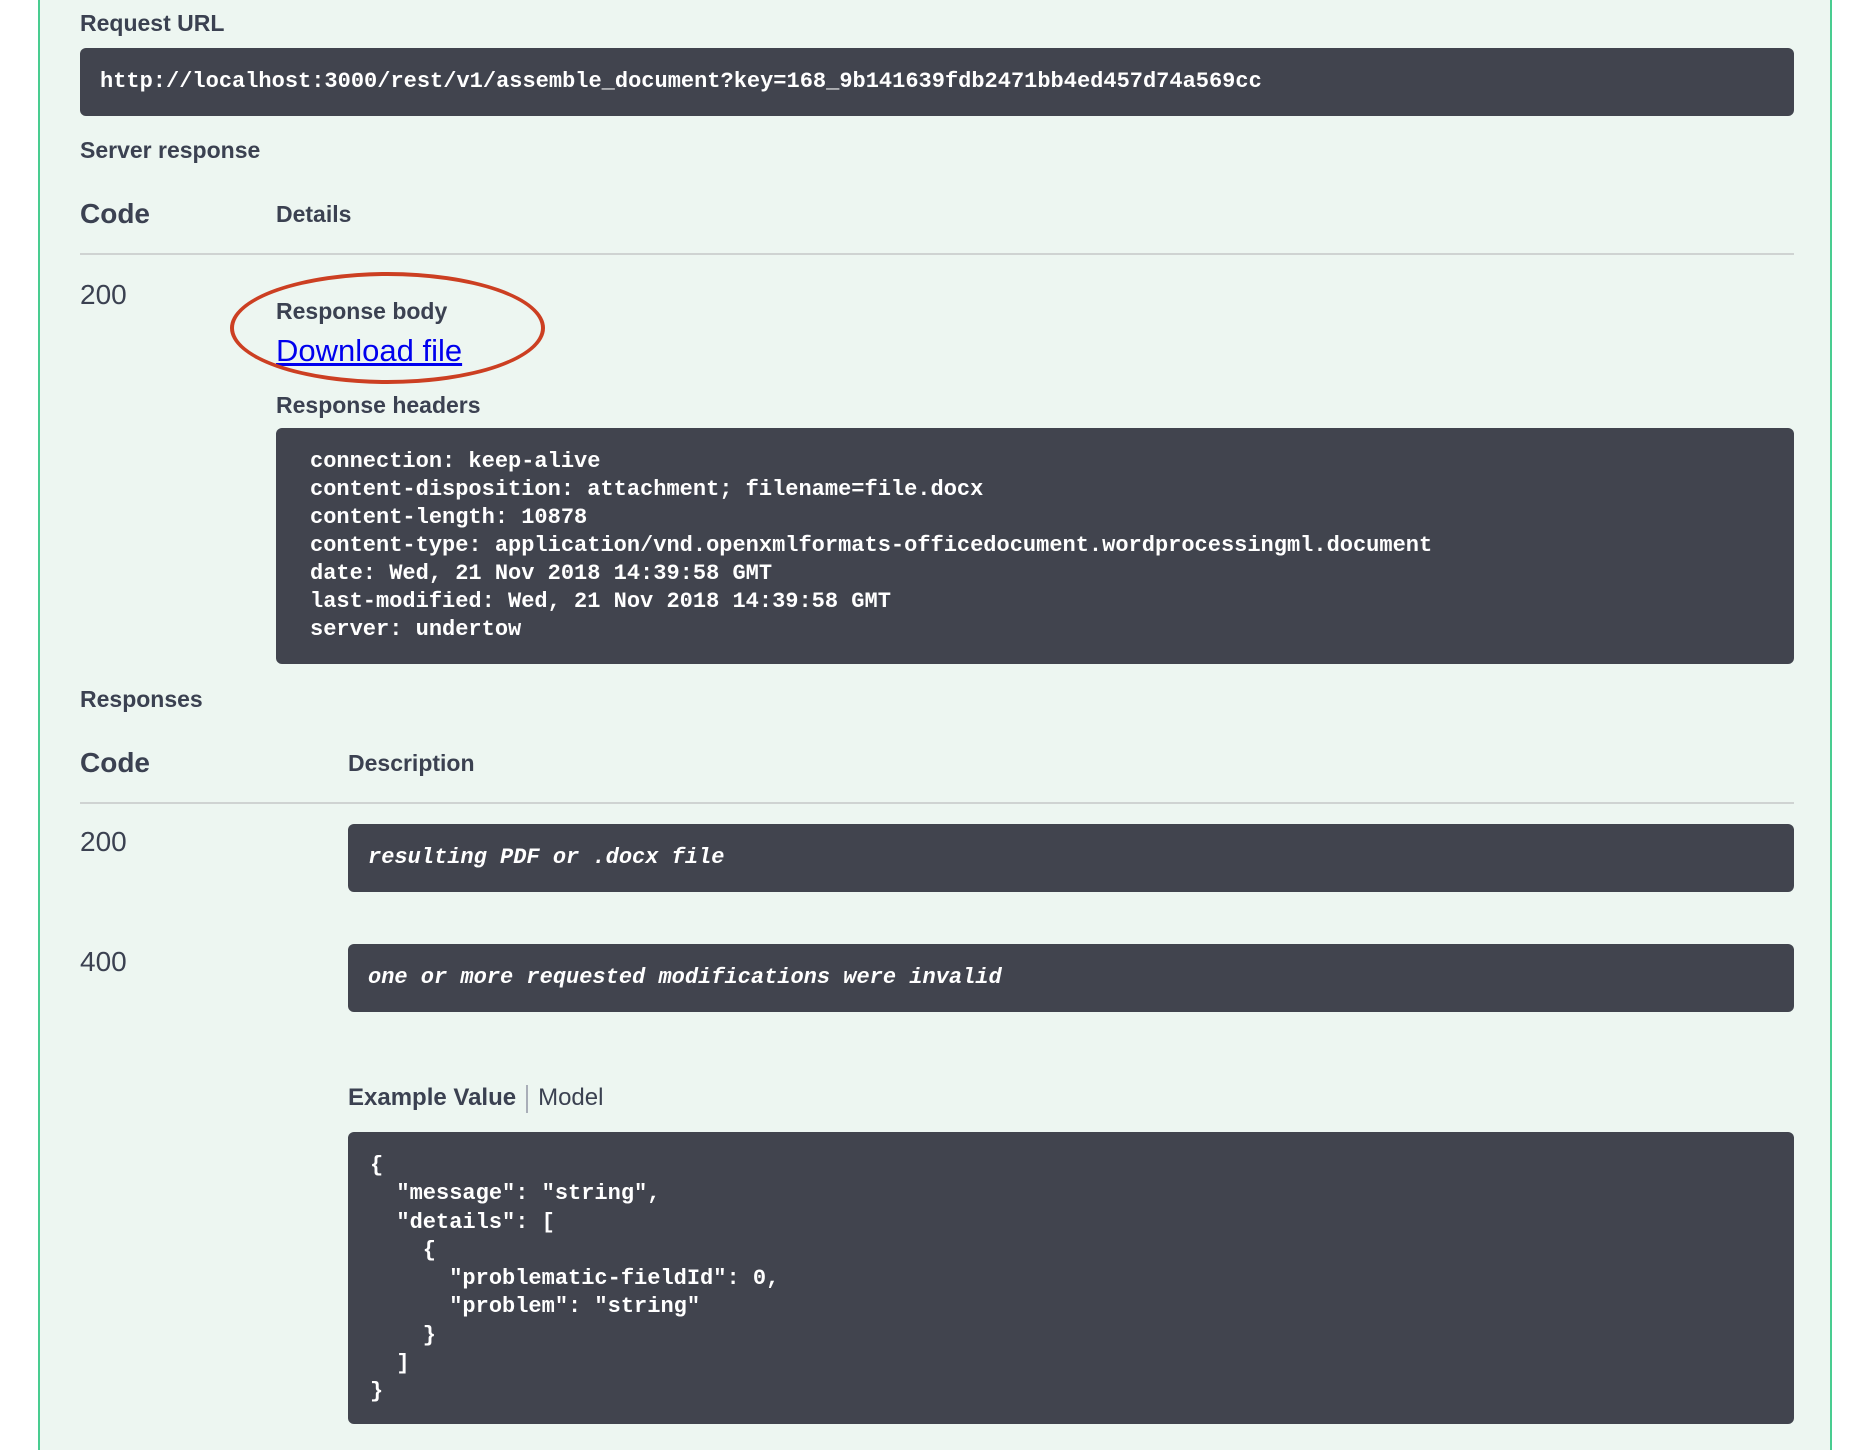 Image resolution: width=1868 pixels, height=1450 pixels. I want to click on json-line: "details": [, so click(462, 1222).